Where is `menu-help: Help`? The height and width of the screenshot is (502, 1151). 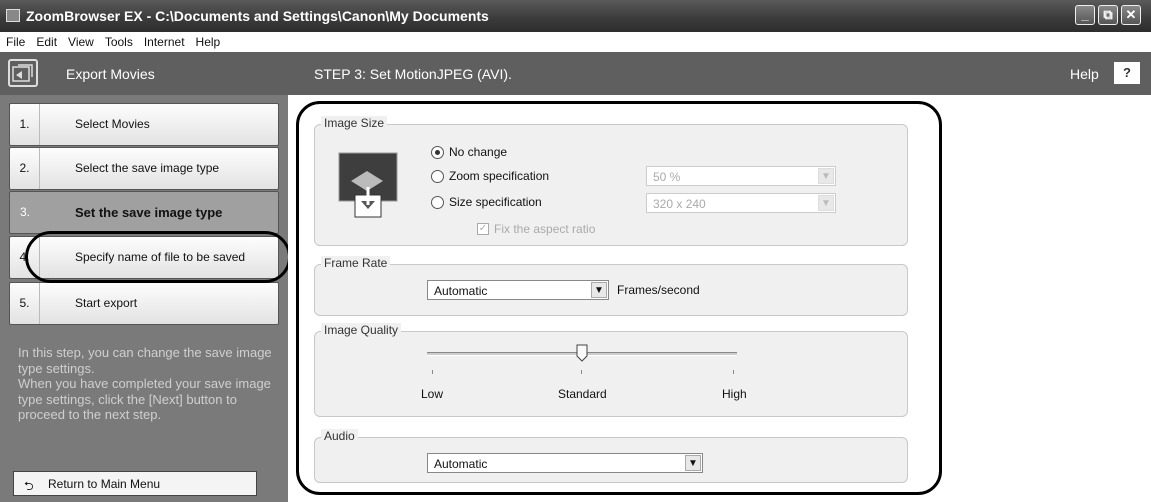
menu-help: Help is located at coordinates (208, 40).